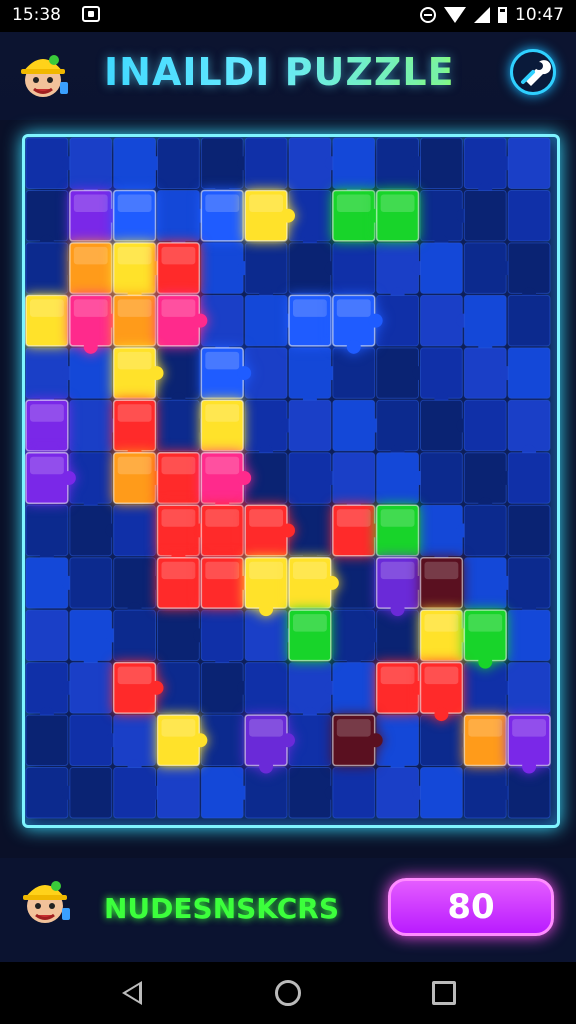 The width and height of the screenshot is (576, 1024). Describe the element at coordinates (288, 993) in the screenshot. I see `home-icon` at that location.